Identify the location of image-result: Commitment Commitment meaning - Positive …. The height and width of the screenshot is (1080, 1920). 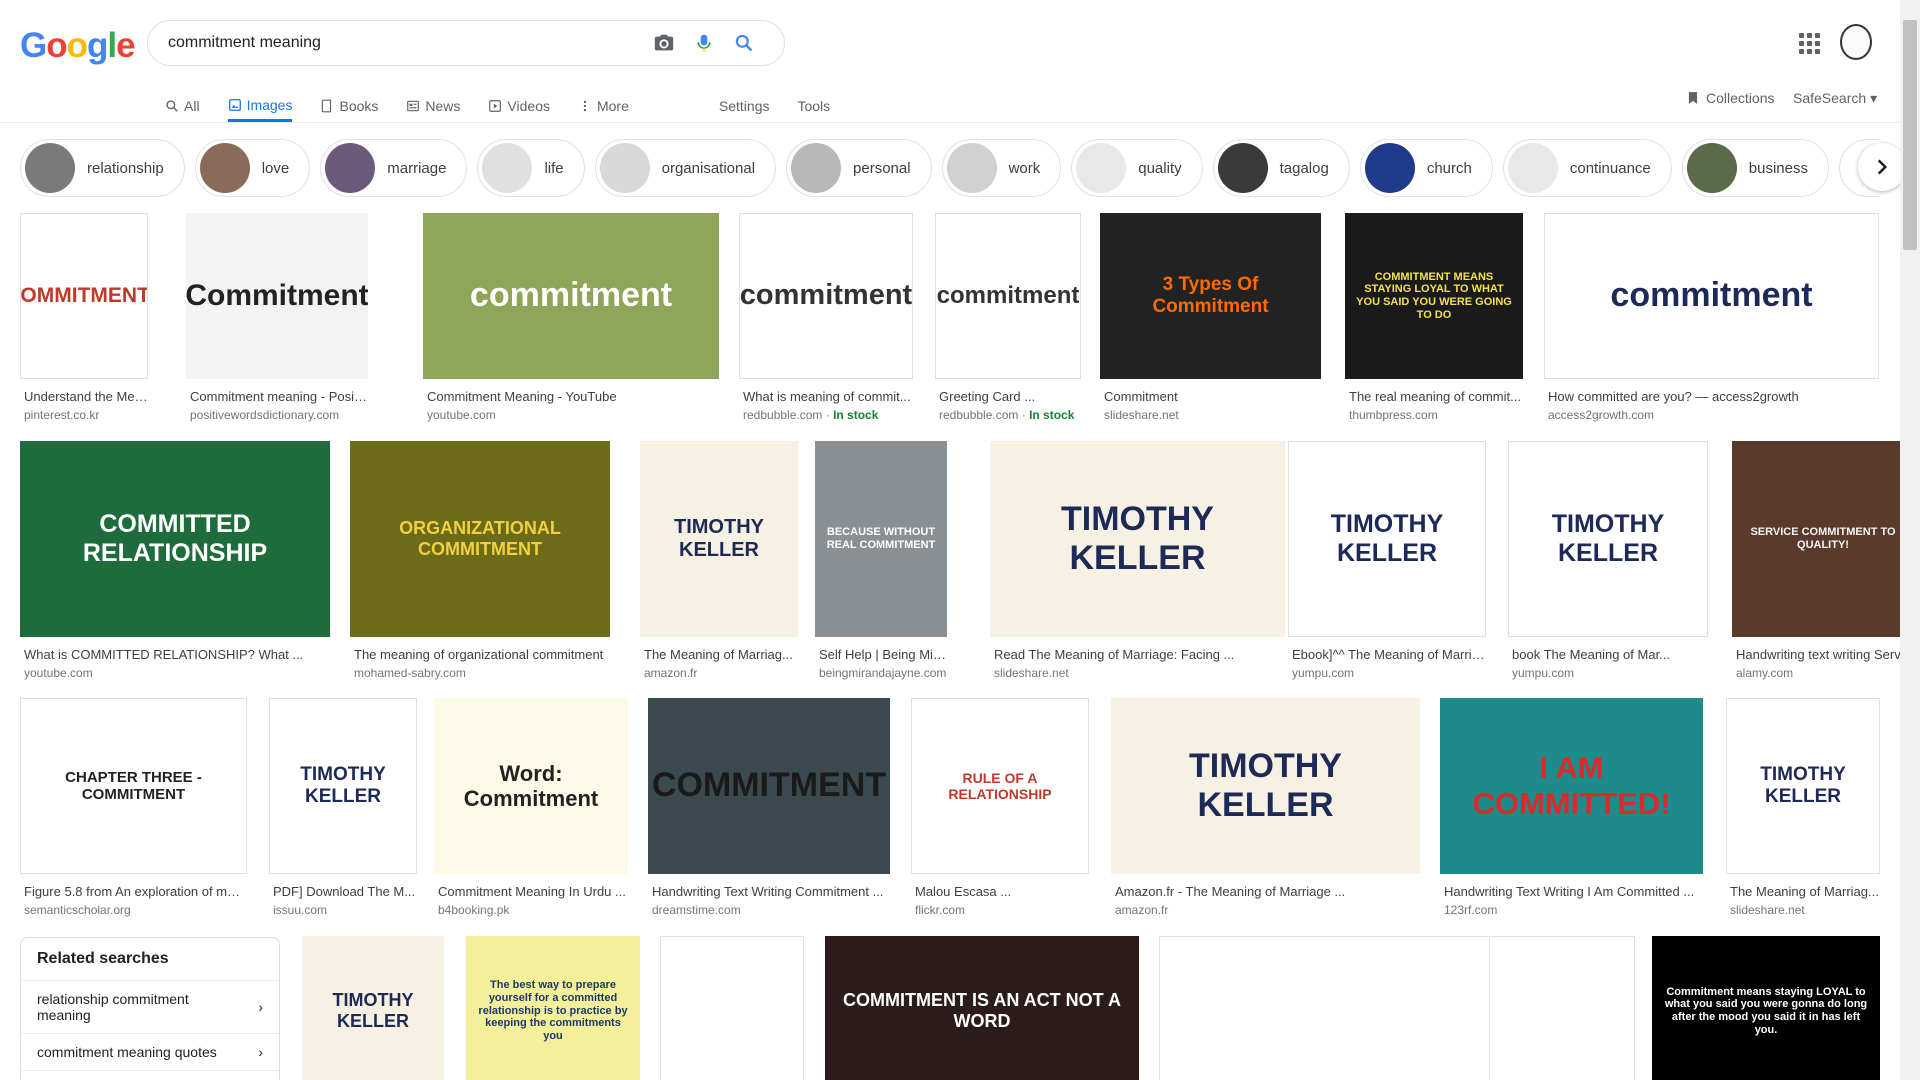
(277, 317).